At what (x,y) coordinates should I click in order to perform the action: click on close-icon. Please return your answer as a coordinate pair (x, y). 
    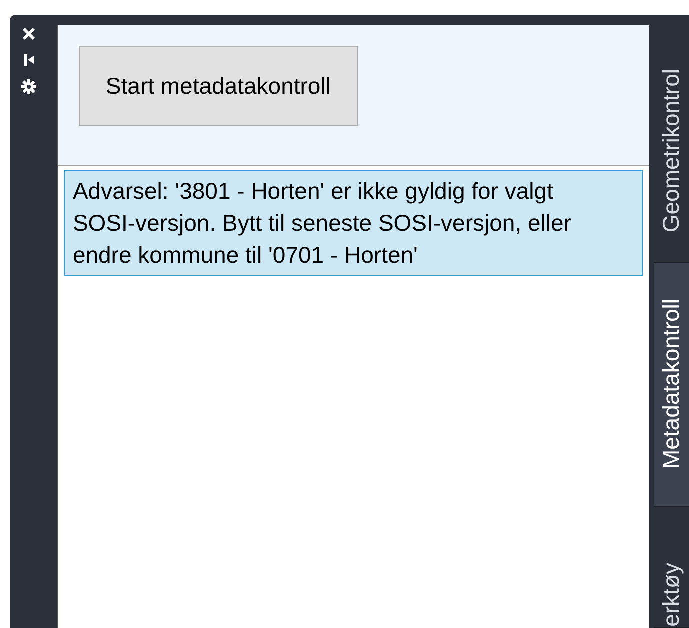
    Looking at the image, I should click on (29, 34).